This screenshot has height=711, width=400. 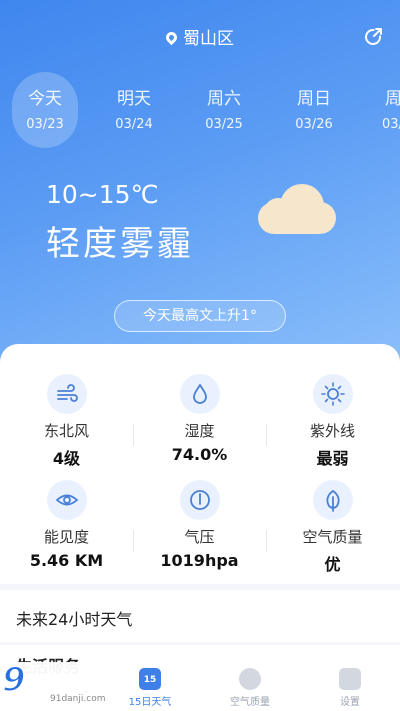 I want to click on metric-label: 能见度, so click(x=66, y=537).